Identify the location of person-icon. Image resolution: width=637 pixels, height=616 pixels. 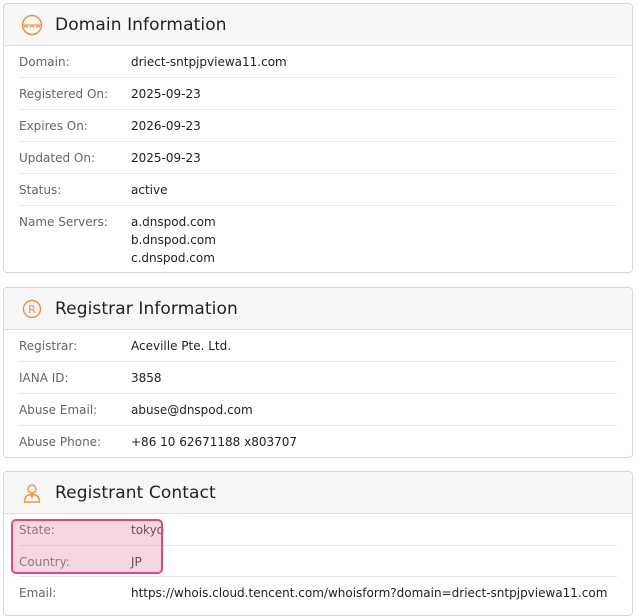
(32, 493).